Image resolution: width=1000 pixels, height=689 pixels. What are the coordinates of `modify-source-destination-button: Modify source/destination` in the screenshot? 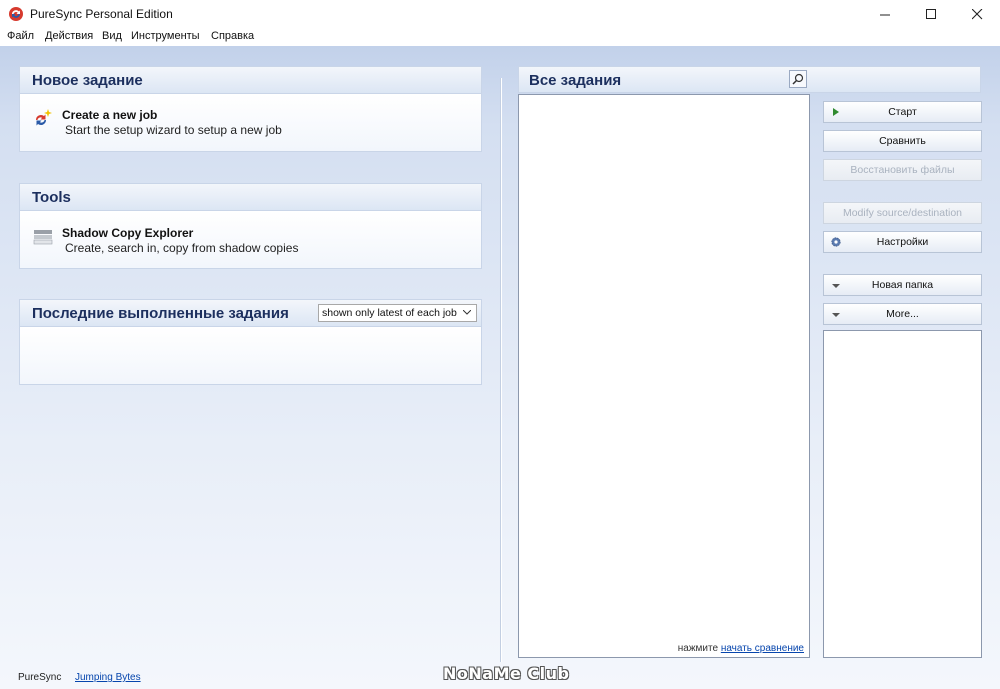 It's located at (902, 213).